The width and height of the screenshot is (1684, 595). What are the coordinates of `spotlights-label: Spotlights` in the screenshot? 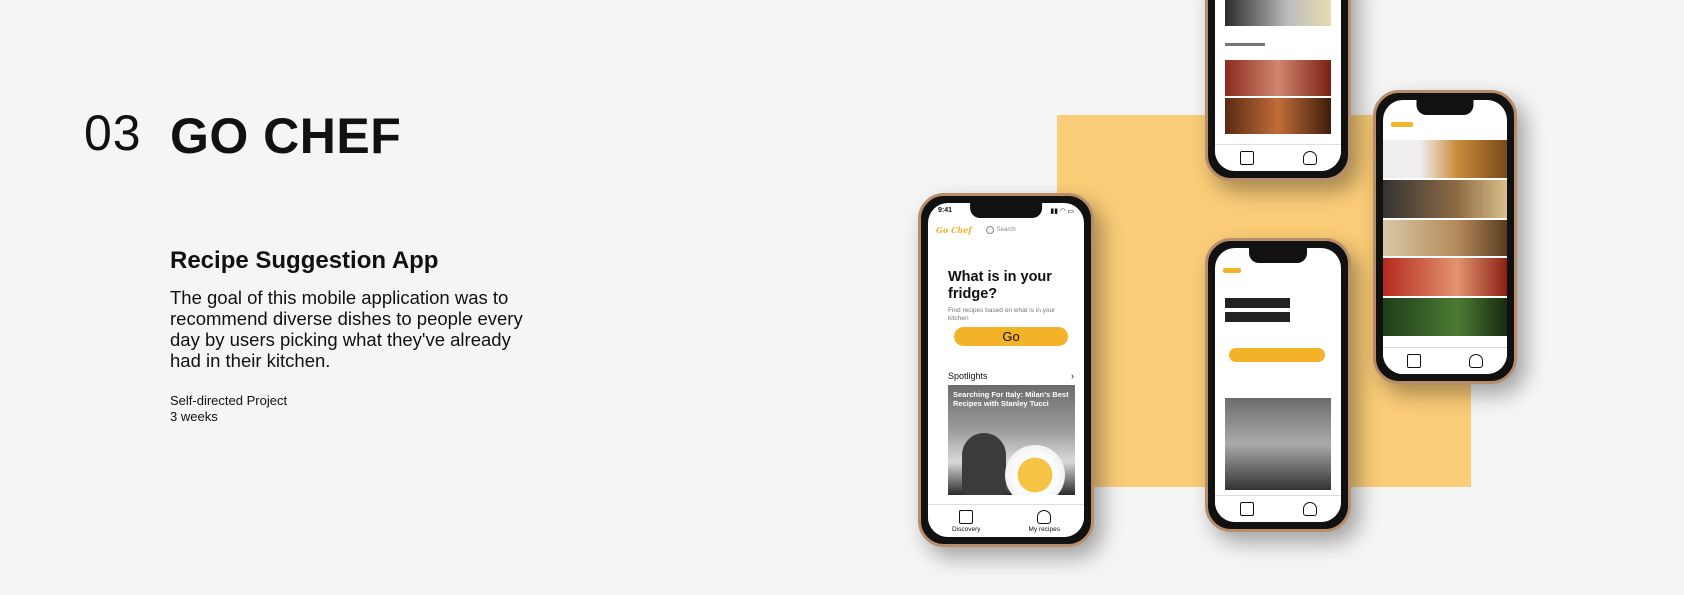 It's located at (968, 376).